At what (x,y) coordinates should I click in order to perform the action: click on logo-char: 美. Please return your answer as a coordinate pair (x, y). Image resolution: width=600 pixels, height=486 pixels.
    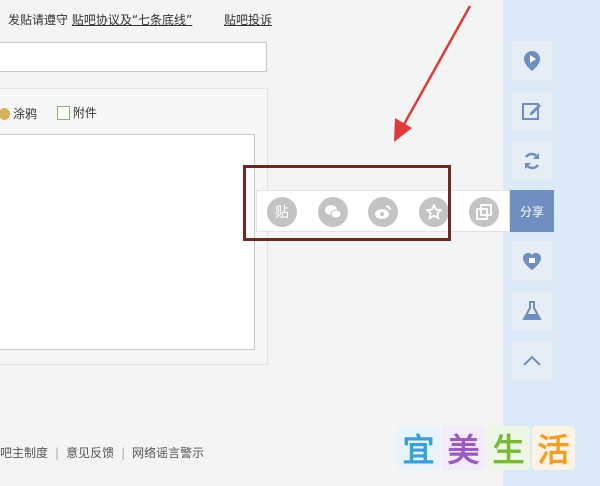
    Looking at the image, I should click on (463, 448).